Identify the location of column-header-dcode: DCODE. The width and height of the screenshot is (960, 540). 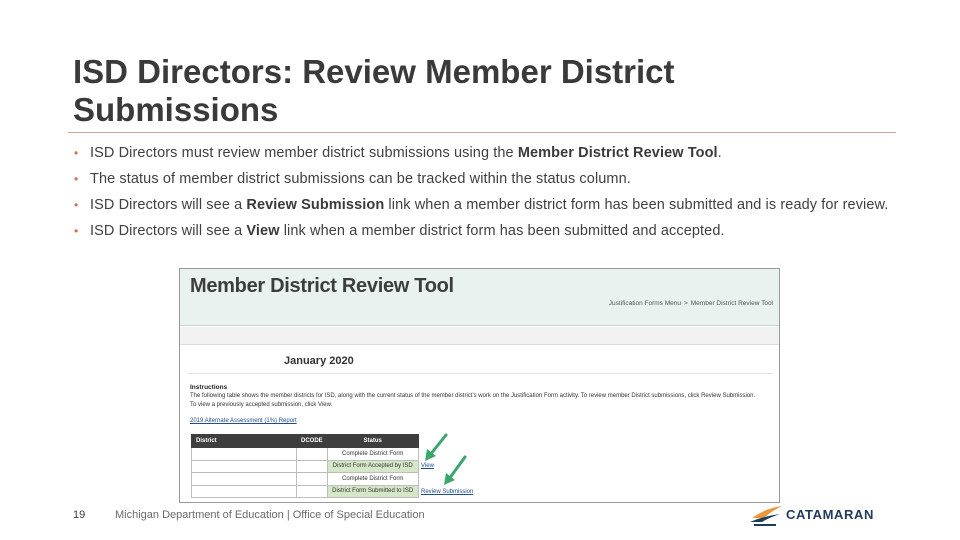
(312, 441).